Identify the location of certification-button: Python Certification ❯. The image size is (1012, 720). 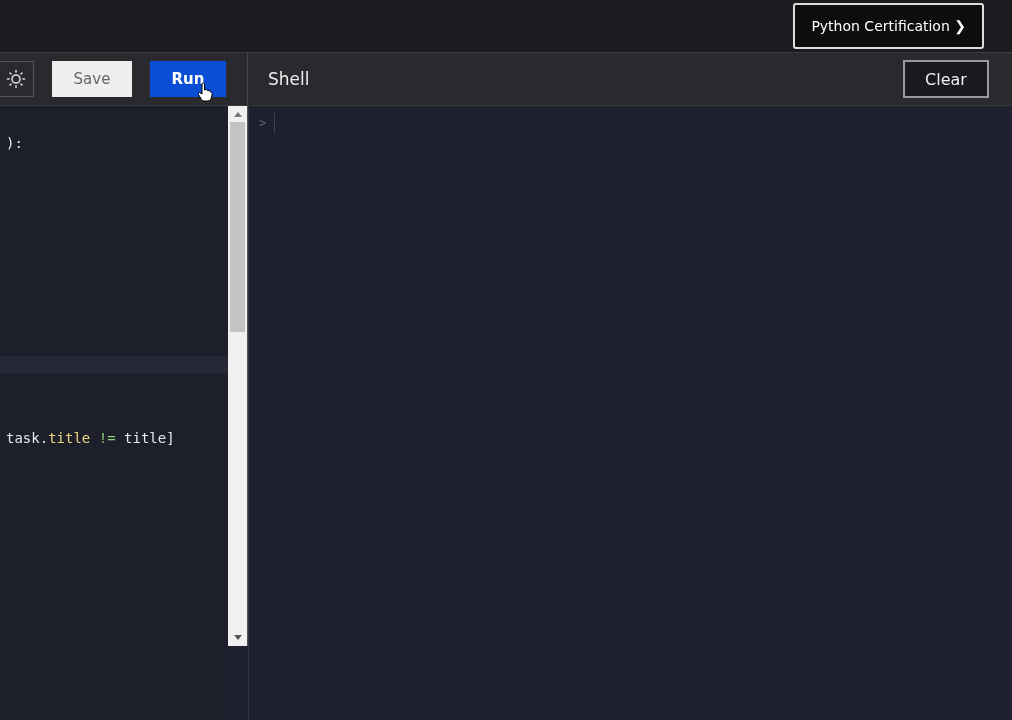
(888, 26).